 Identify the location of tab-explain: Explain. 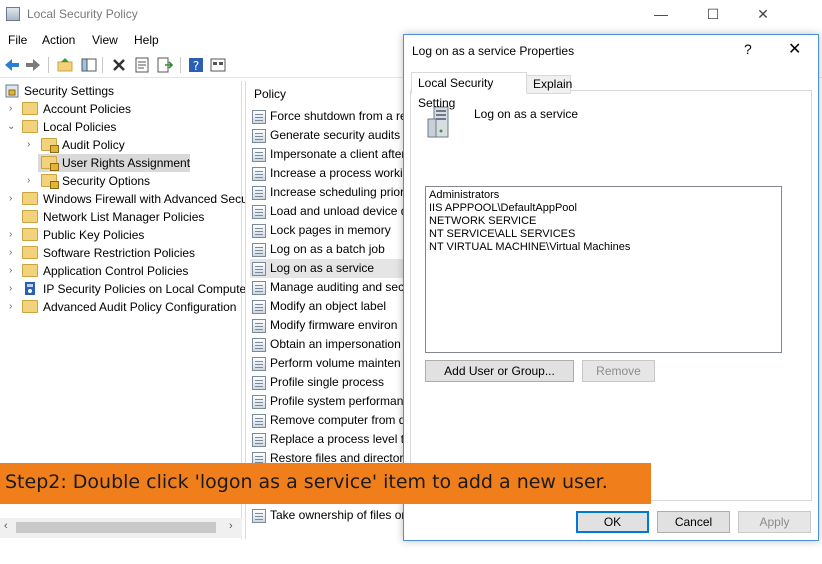
(549, 84).